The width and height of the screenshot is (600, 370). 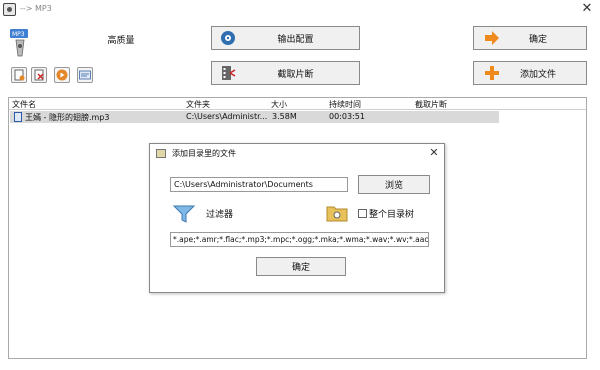 I want to click on dialog-ok-label: 确定, so click(x=300, y=268).